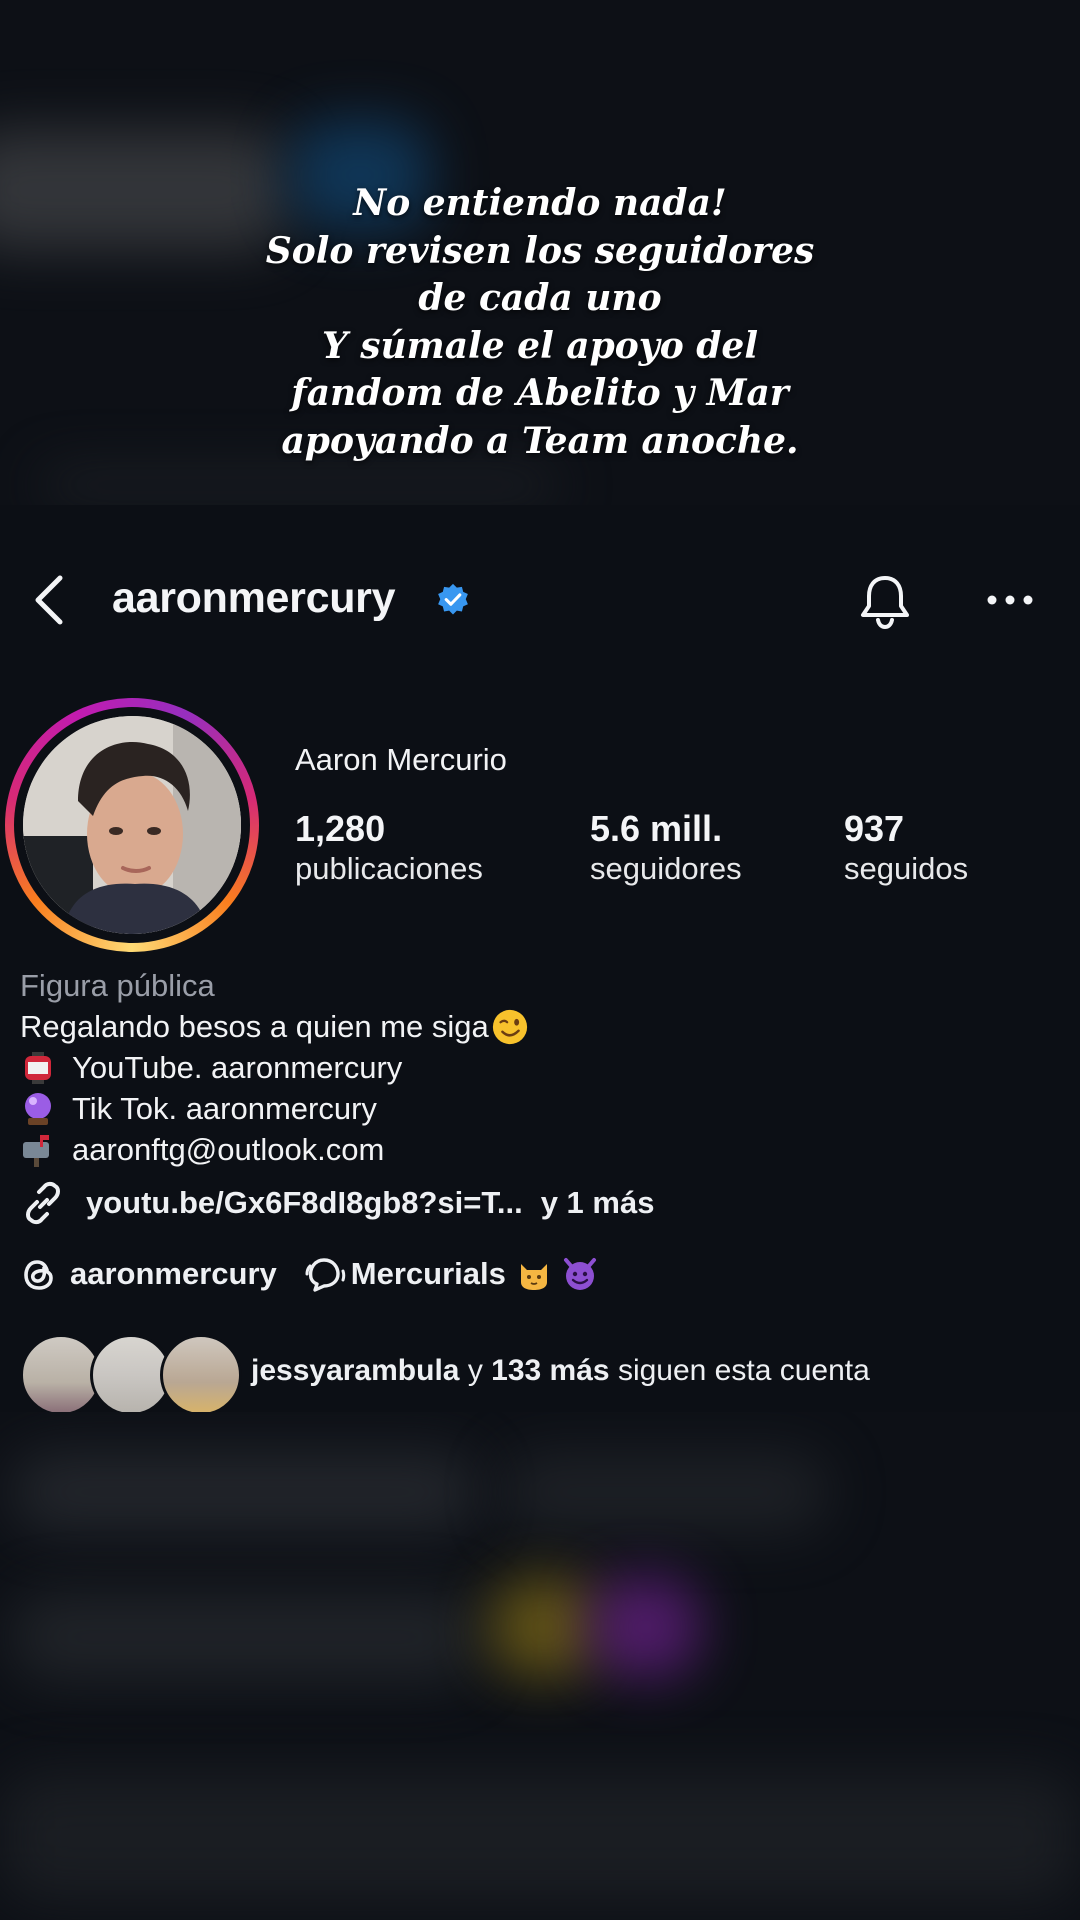 This screenshot has width=1080, height=1920. What do you see at coordinates (39, 1274) in the screenshot?
I see `threads-icon` at bounding box center [39, 1274].